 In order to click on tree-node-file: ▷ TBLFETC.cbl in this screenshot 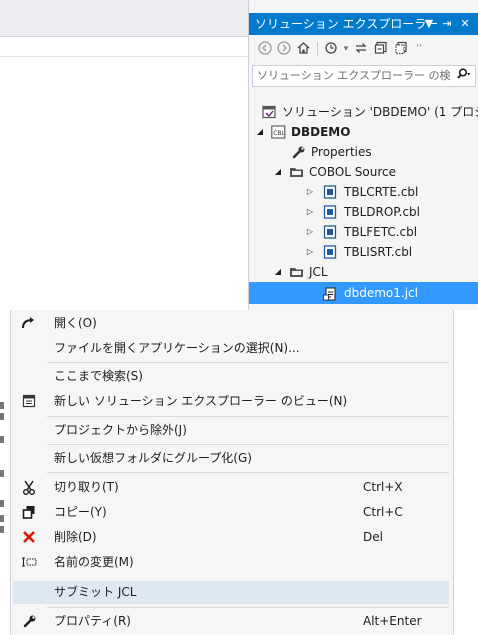, I will do `click(363, 232)`.